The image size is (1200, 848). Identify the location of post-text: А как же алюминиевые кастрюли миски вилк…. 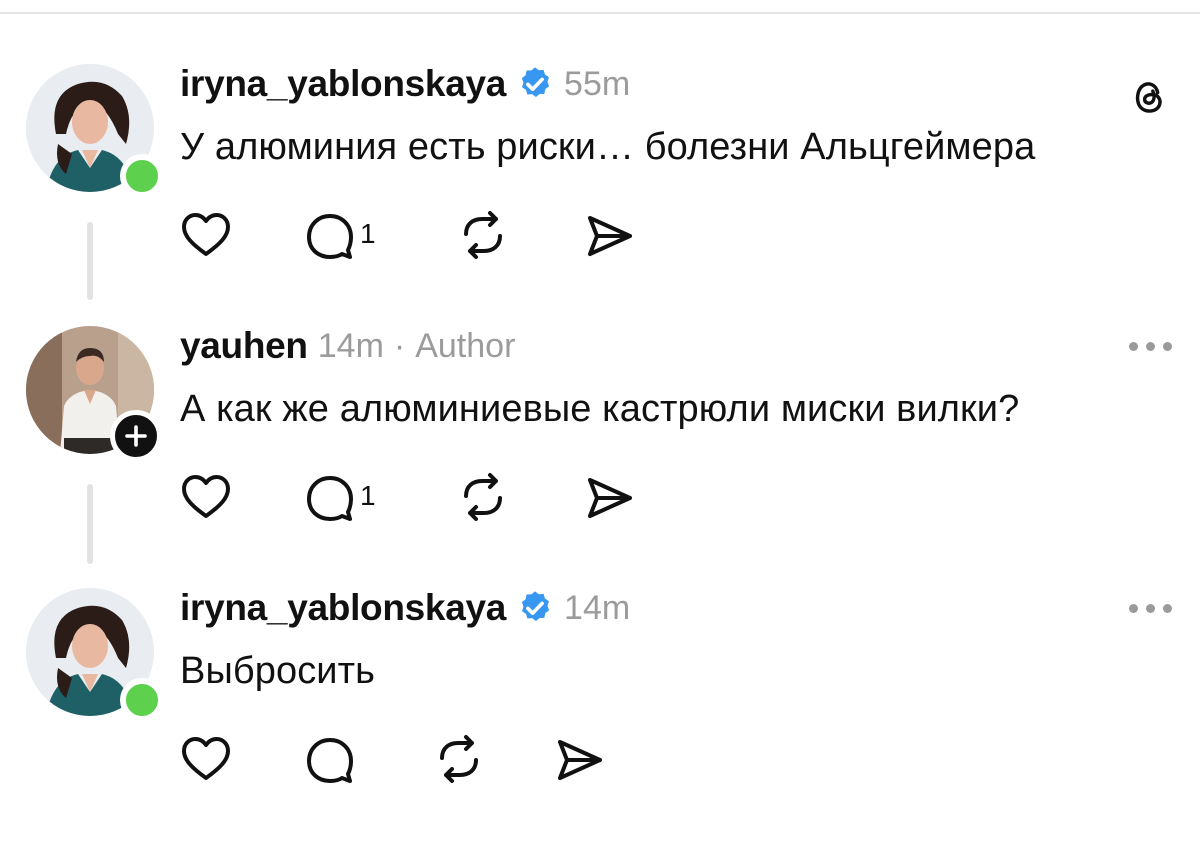
(600, 409).